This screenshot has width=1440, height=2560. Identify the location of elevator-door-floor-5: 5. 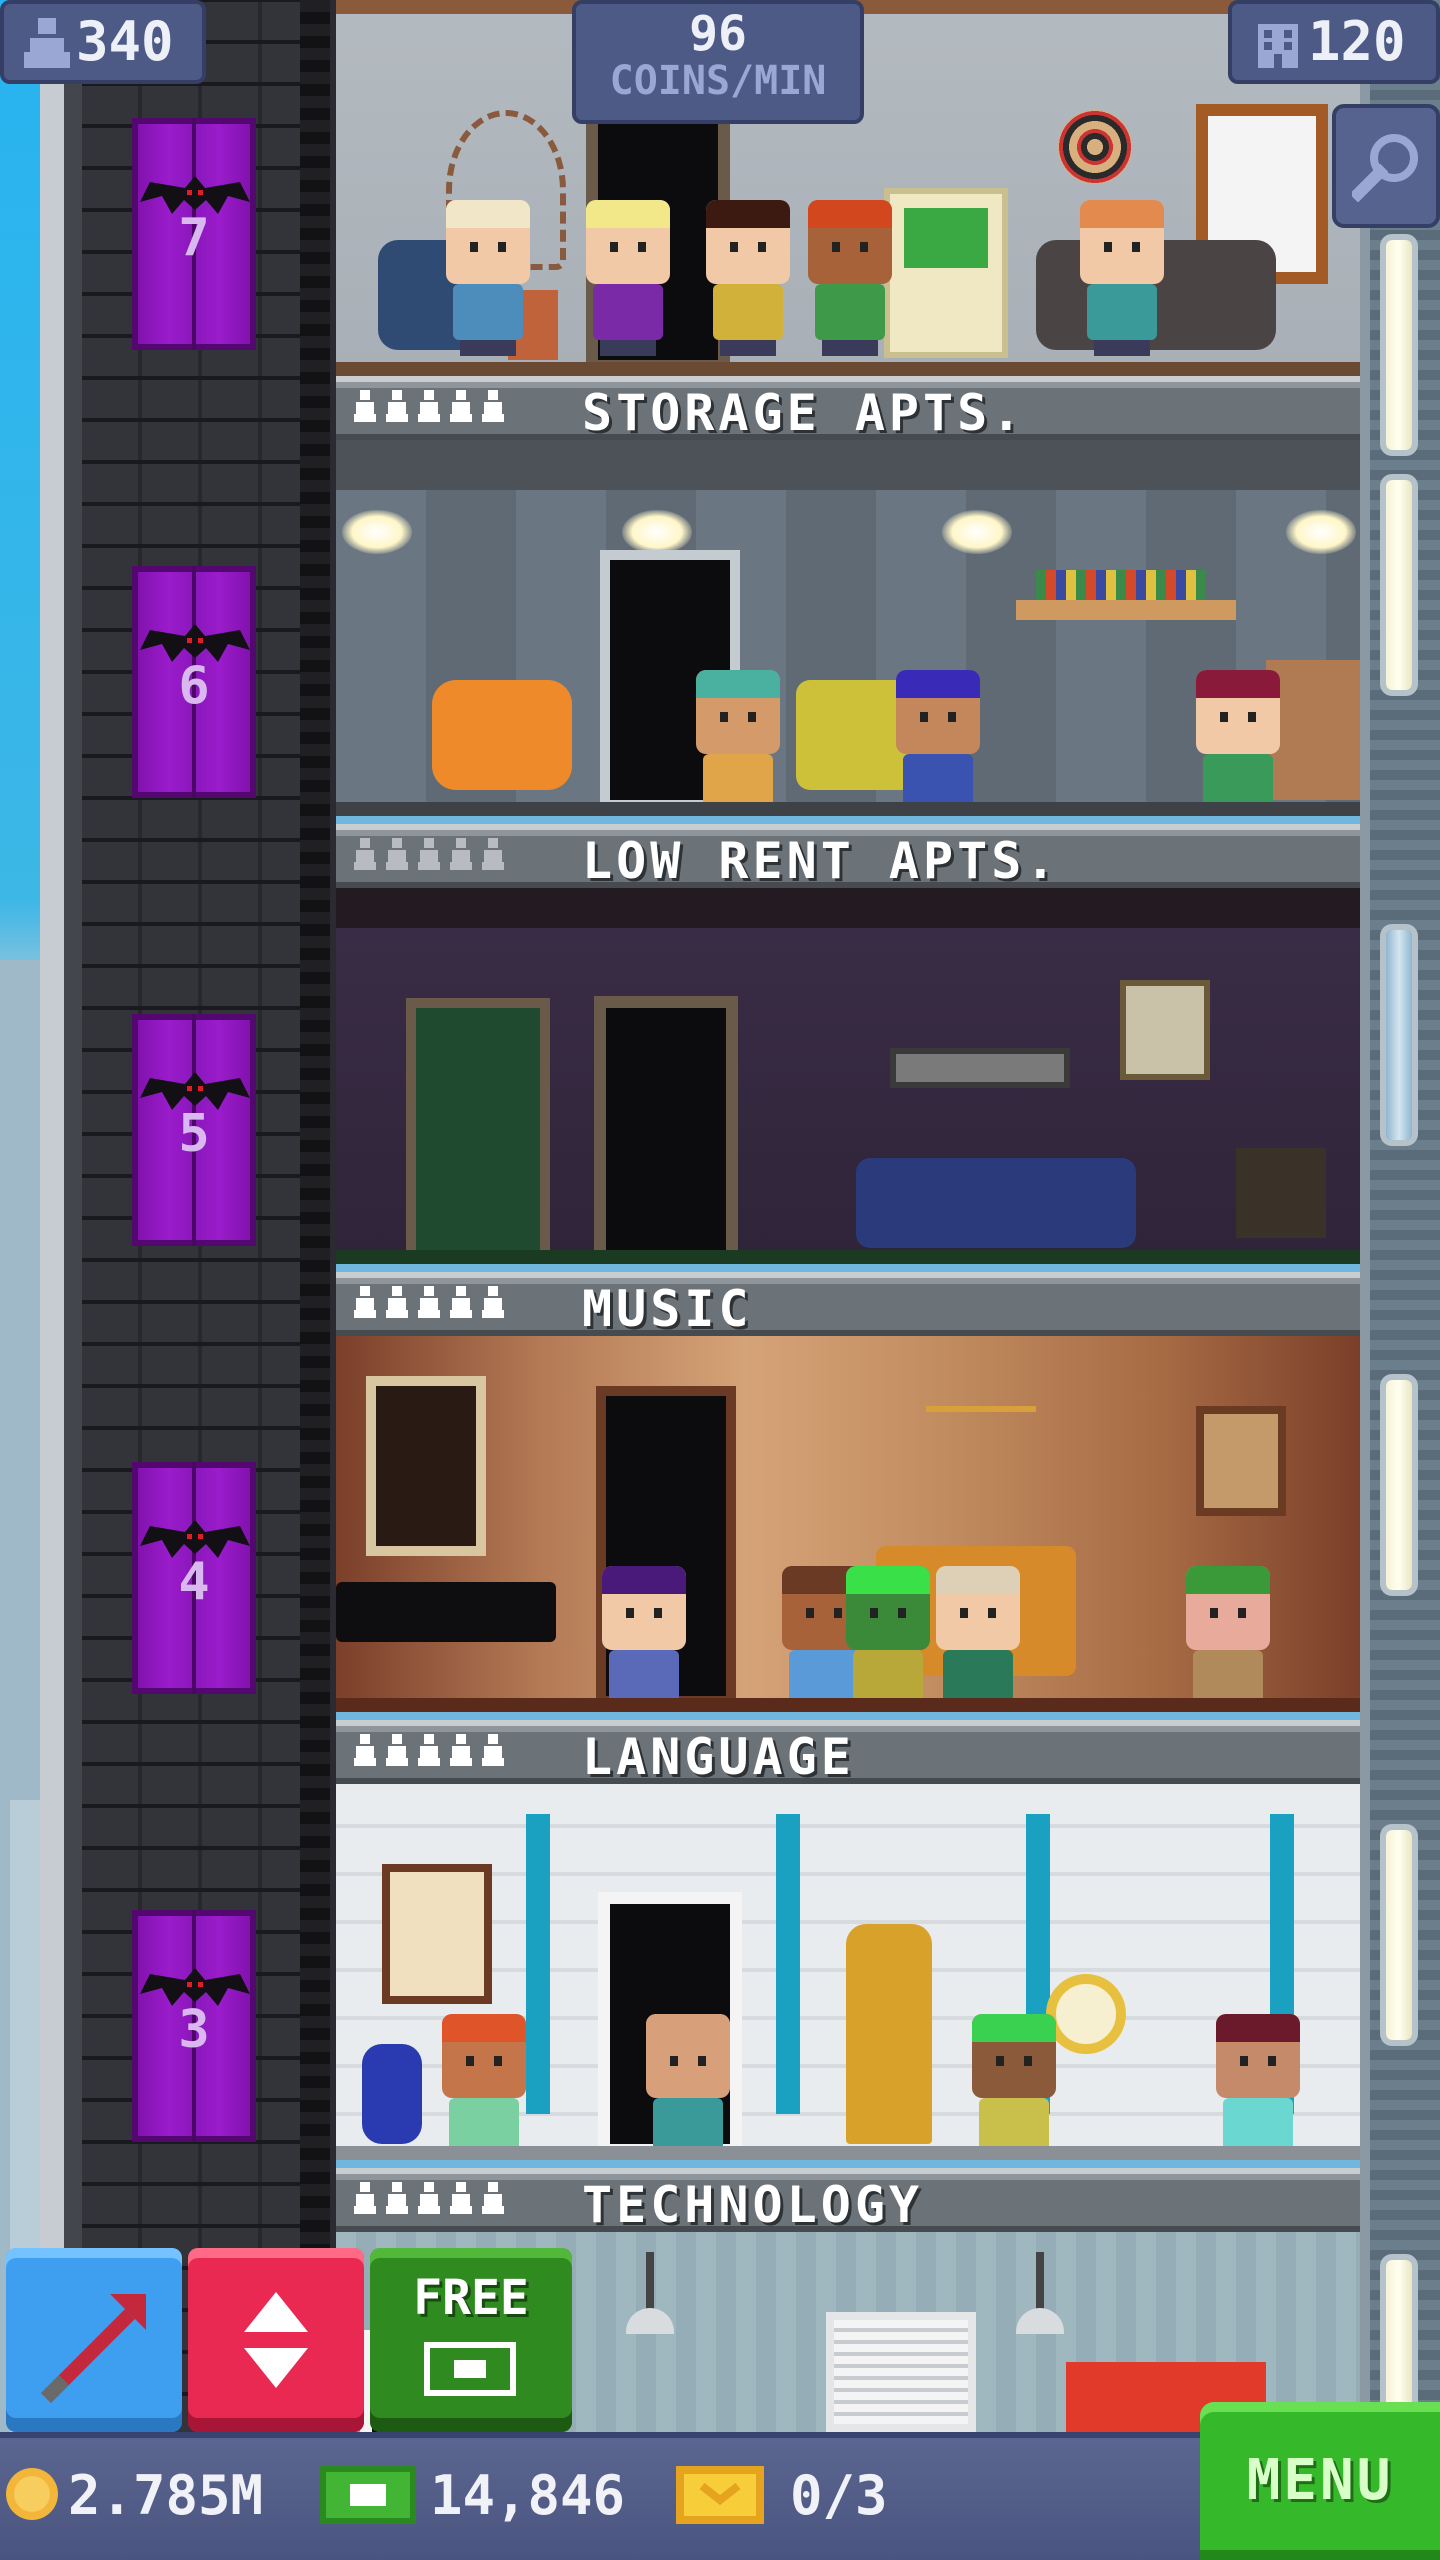
(194, 1130).